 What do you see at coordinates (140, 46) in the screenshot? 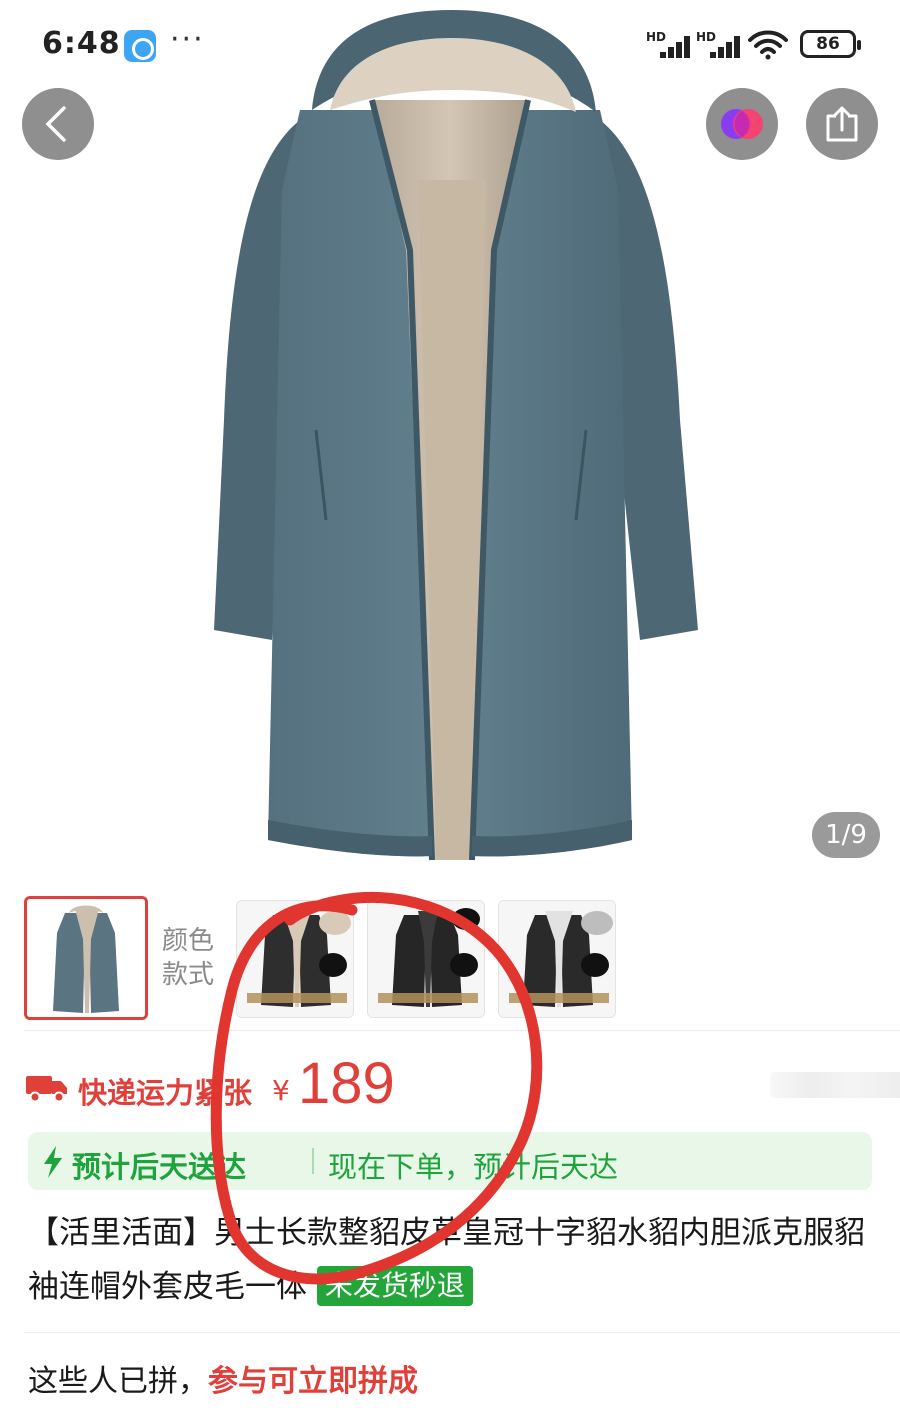
I see `app-notification-icon` at bounding box center [140, 46].